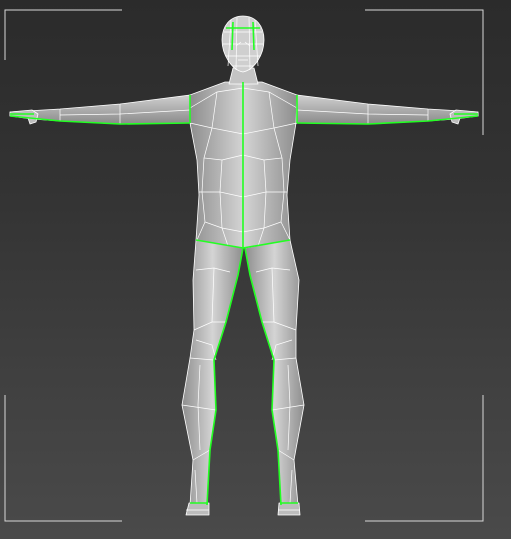 Image resolution: width=511 pixels, height=539 pixels. I want to click on right-arm, so click(387, 109).